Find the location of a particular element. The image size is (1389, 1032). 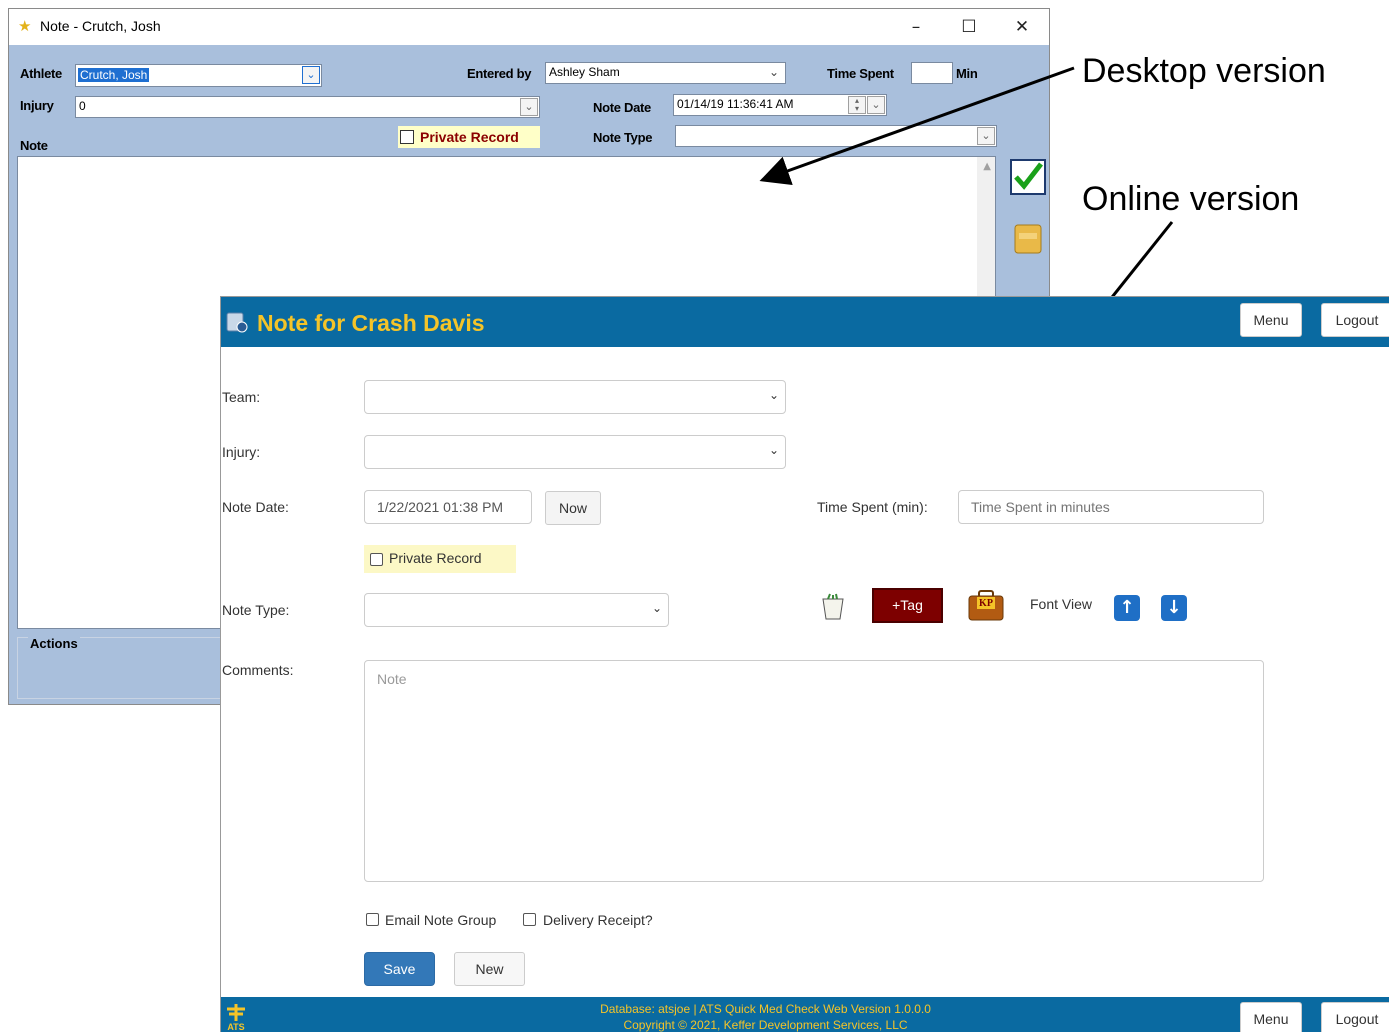

injury-value: 0 is located at coordinates (82, 106).